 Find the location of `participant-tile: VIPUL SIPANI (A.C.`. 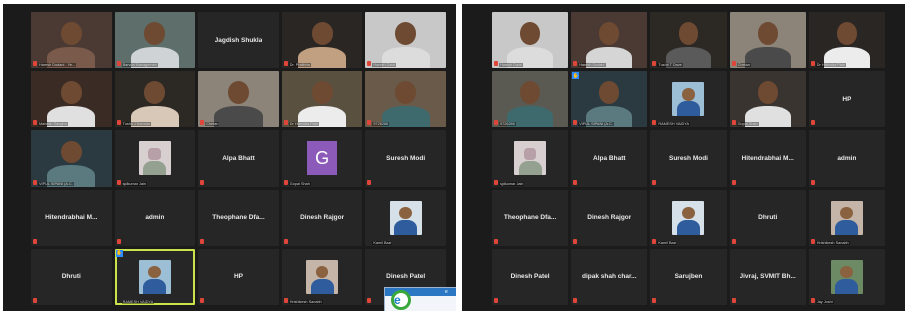

participant-tile: VIPUL SIPANI (A.C. is located at coordinates (71, 158).